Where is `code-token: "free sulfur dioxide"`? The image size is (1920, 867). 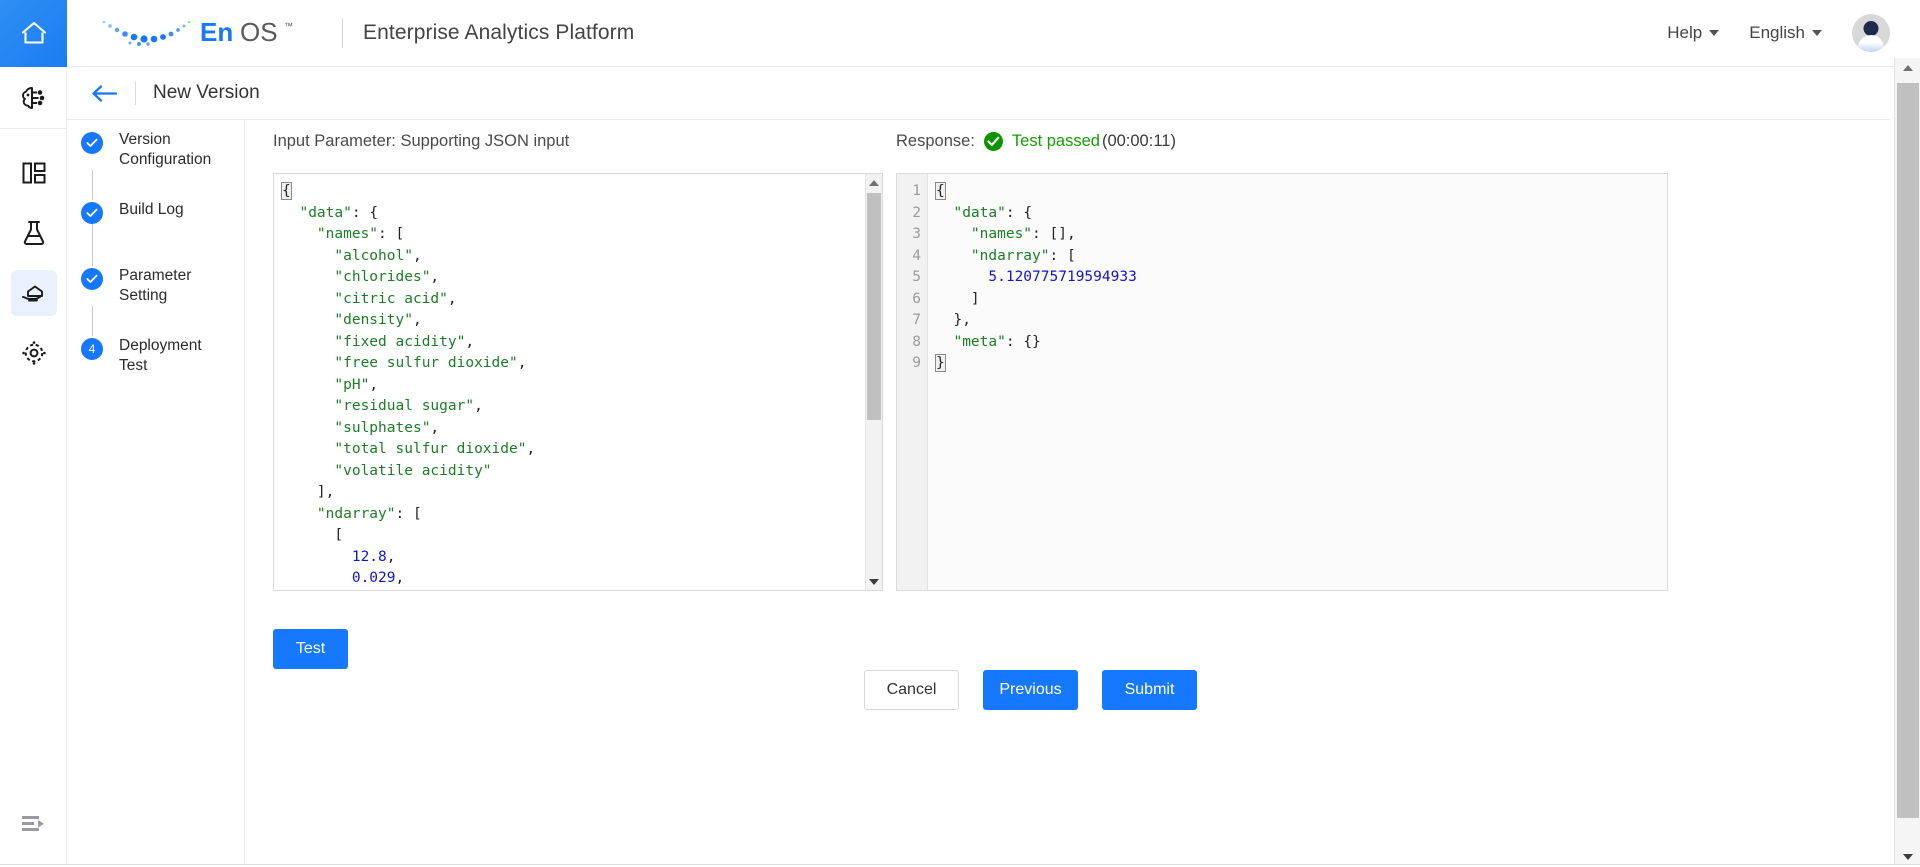
code-token: "free sulfur dioxide" is located at coordinates (426, 363).